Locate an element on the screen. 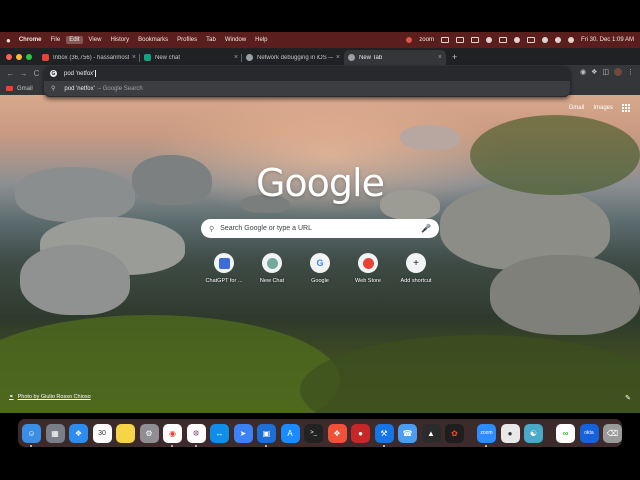 This screenshot has width=640, height=480. profile-avatar is located at coordinates (618, 72).